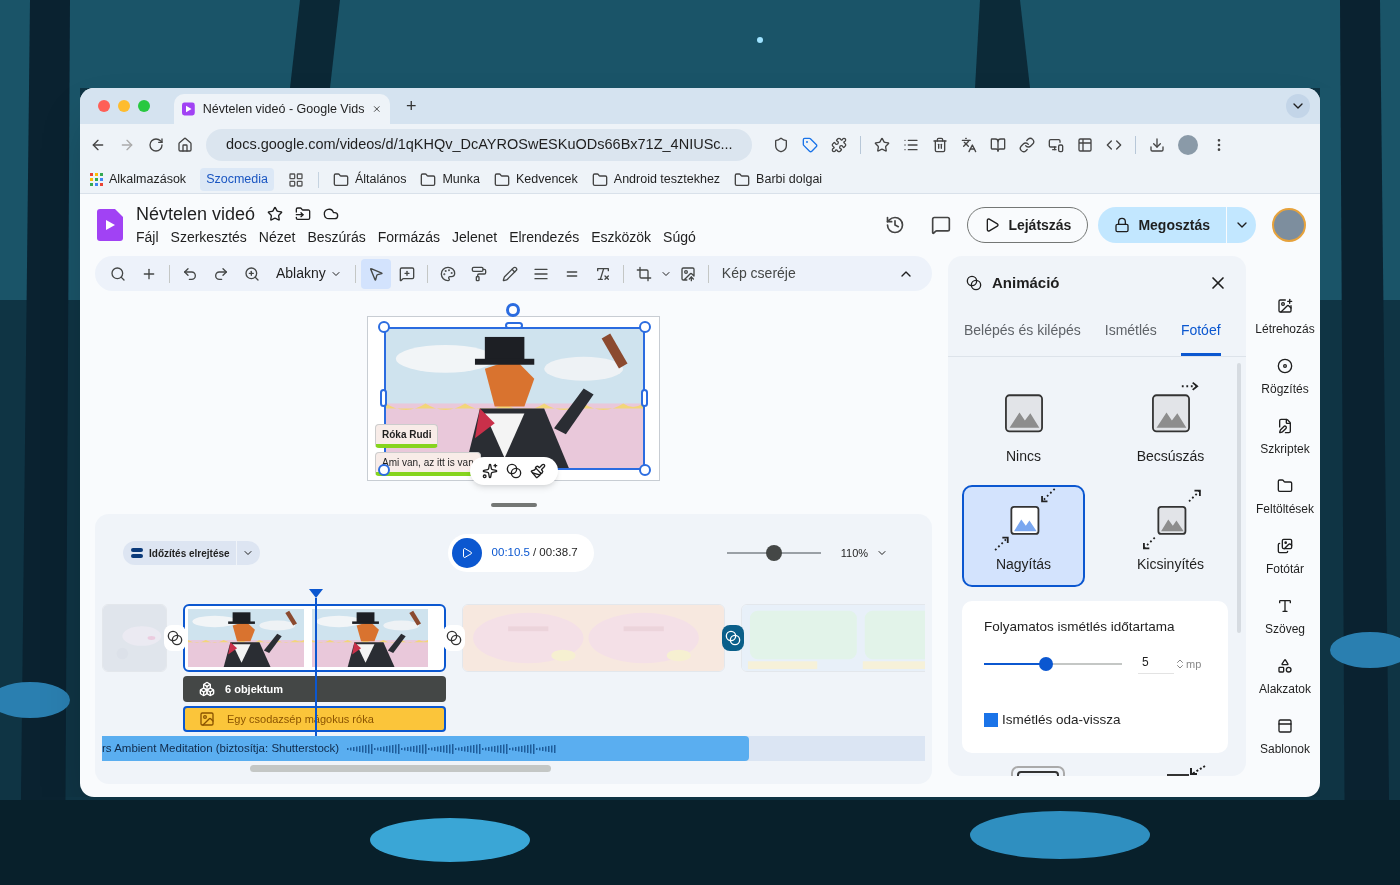 The height and width of the screenshot is (885, 1400). What do you see at coordinates (864, 553) in the screenshot?
I see `zoom-dropdown: 110%` at bounding box center [864, 553].